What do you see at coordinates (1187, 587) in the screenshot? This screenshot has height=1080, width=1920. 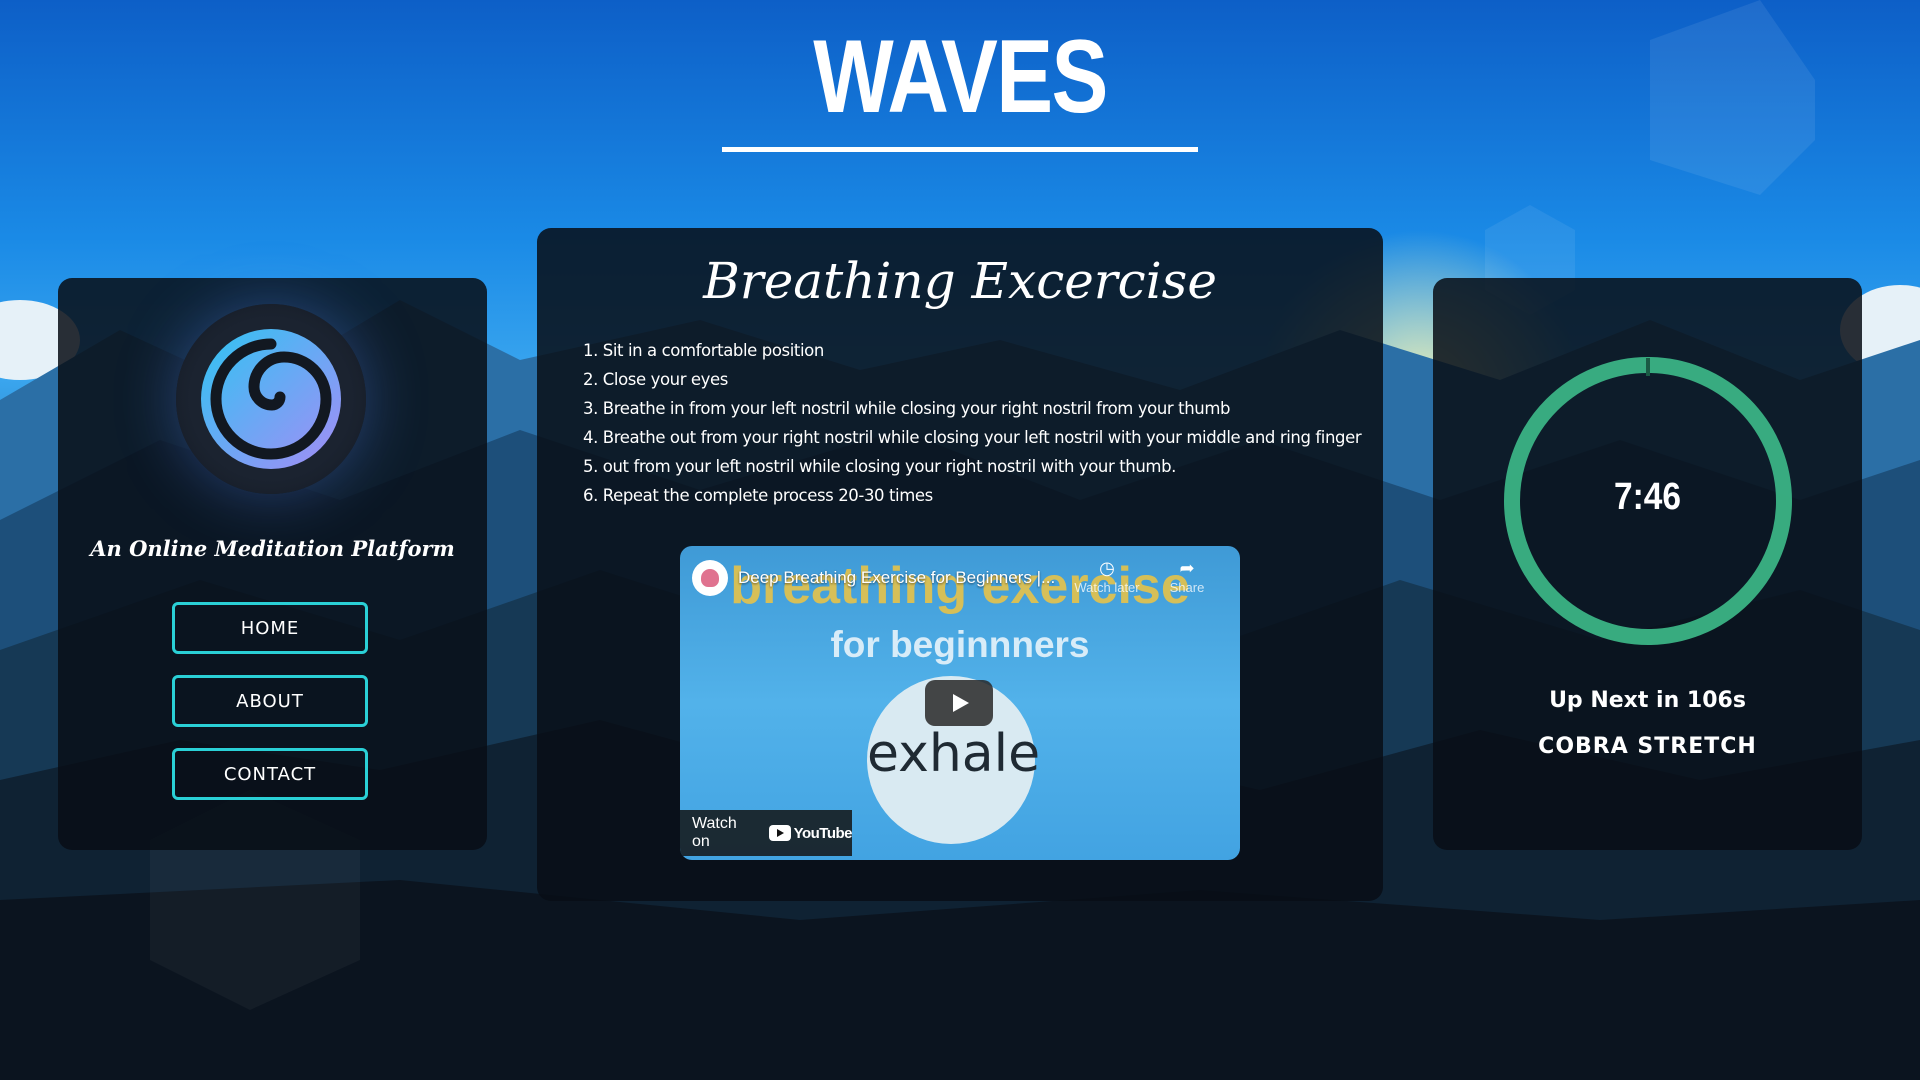 I see `share-label: Share` at bounding box center [1187, 587].